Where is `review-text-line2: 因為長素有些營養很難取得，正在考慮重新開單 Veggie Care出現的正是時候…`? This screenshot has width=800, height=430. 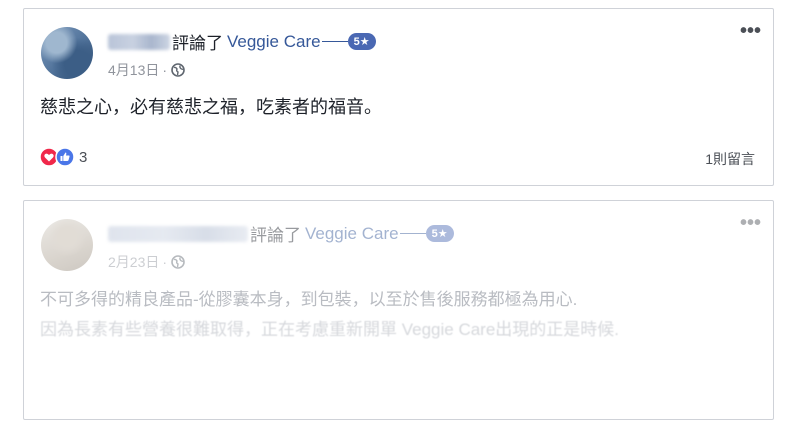 review-text-line2: 因為長素有些營養很難取得，正在考慮重新開單 Veggie Care出現的正是時候… is located at coordinates (330, 329).